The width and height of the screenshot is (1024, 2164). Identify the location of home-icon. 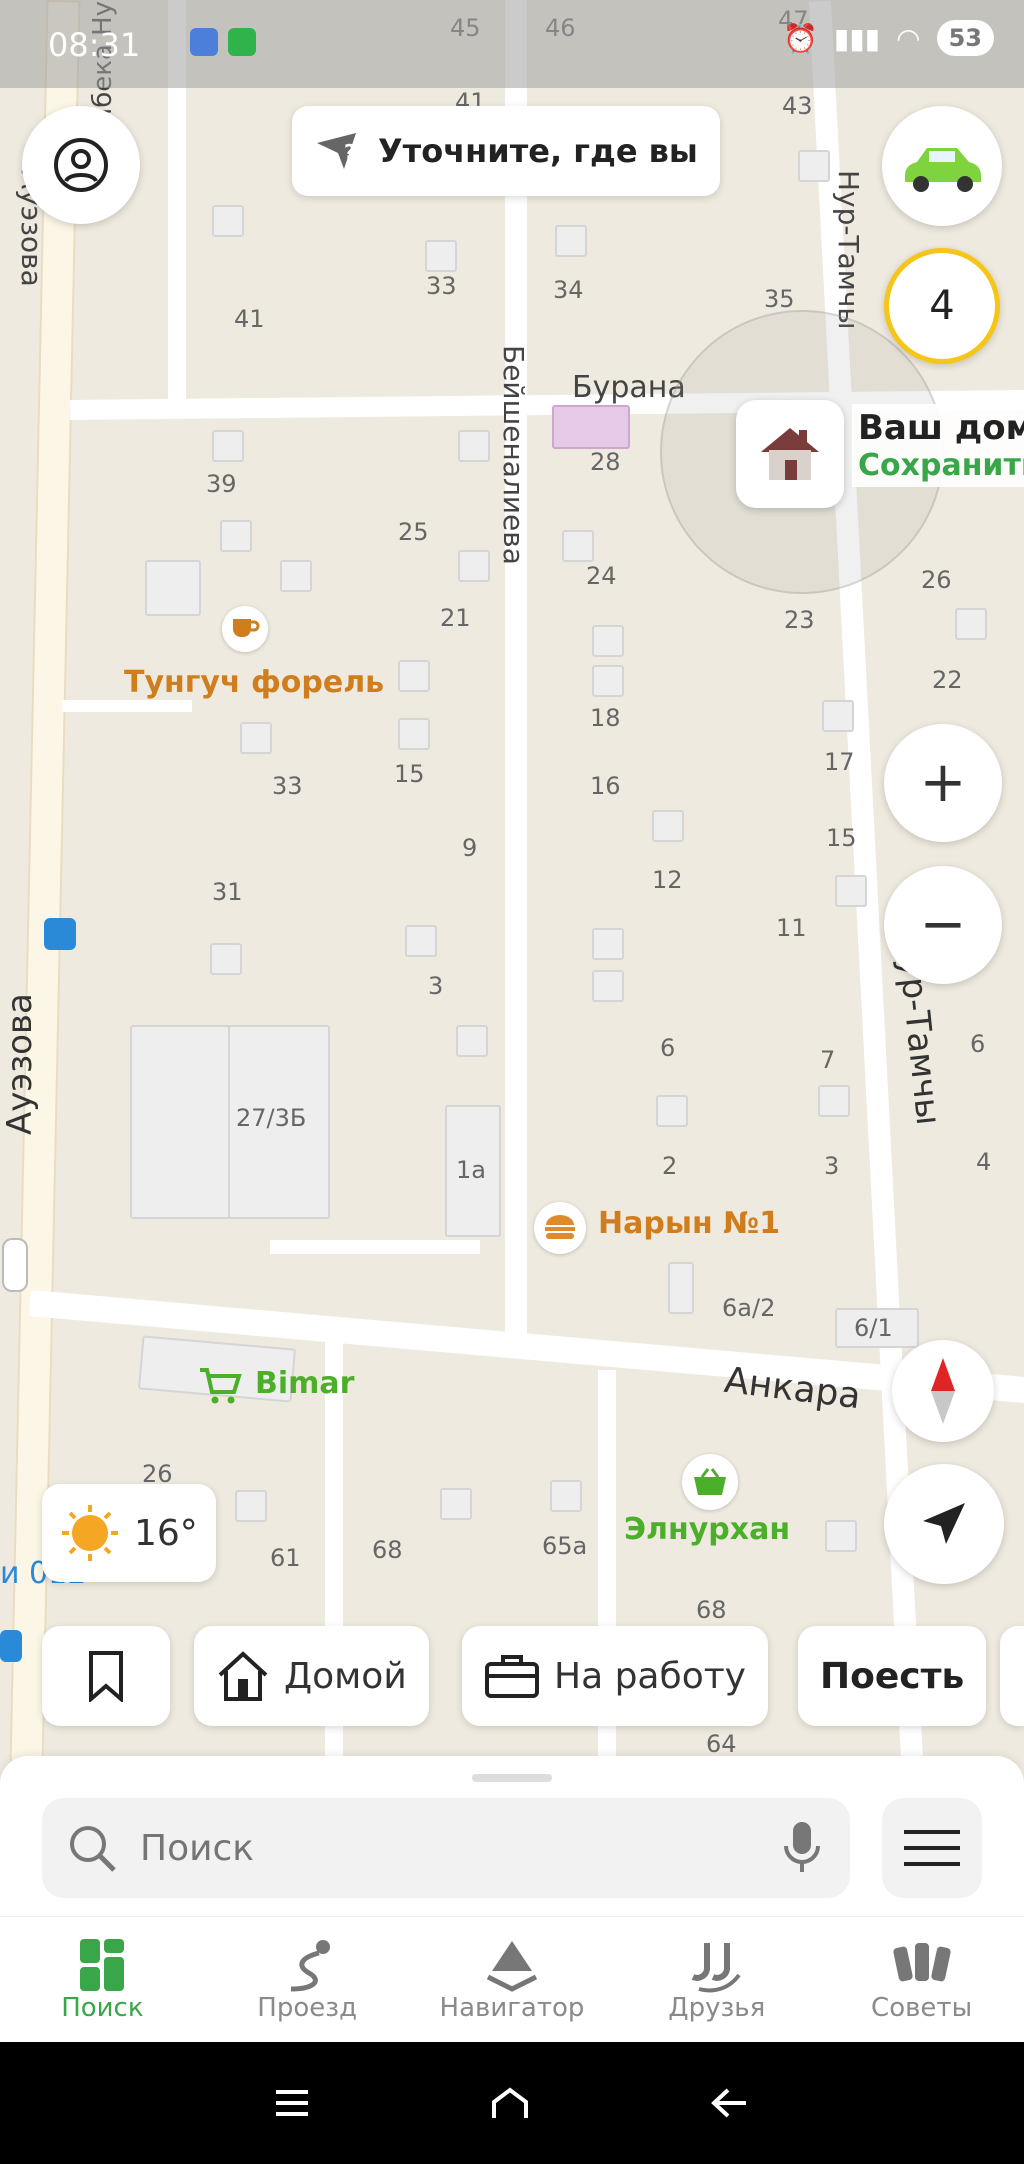
(243, 1676).